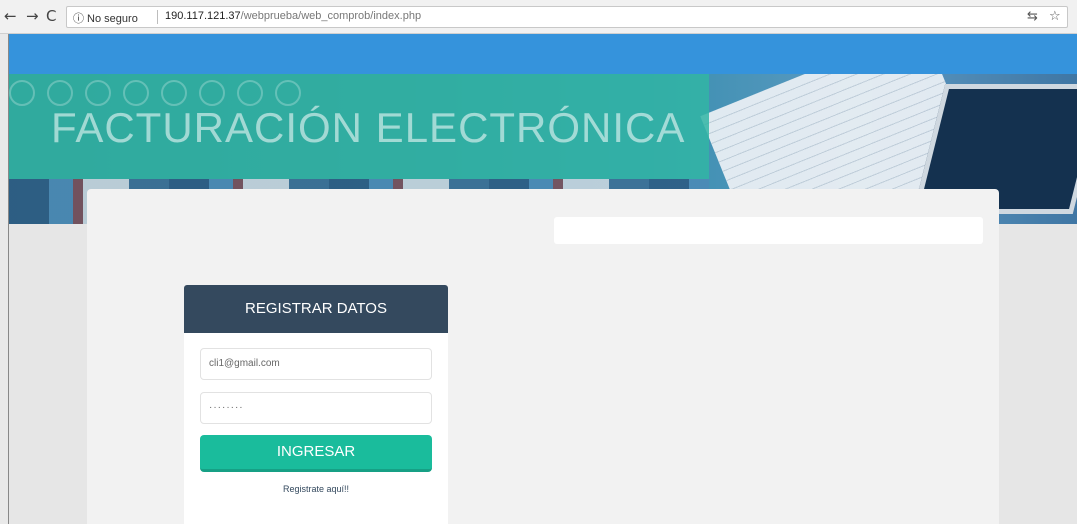 This screenshot has width=1077, height=524. Describe the element at coordinates (32, 16) in the screenshot. I see `forward-arrow-icon: →` at that location.